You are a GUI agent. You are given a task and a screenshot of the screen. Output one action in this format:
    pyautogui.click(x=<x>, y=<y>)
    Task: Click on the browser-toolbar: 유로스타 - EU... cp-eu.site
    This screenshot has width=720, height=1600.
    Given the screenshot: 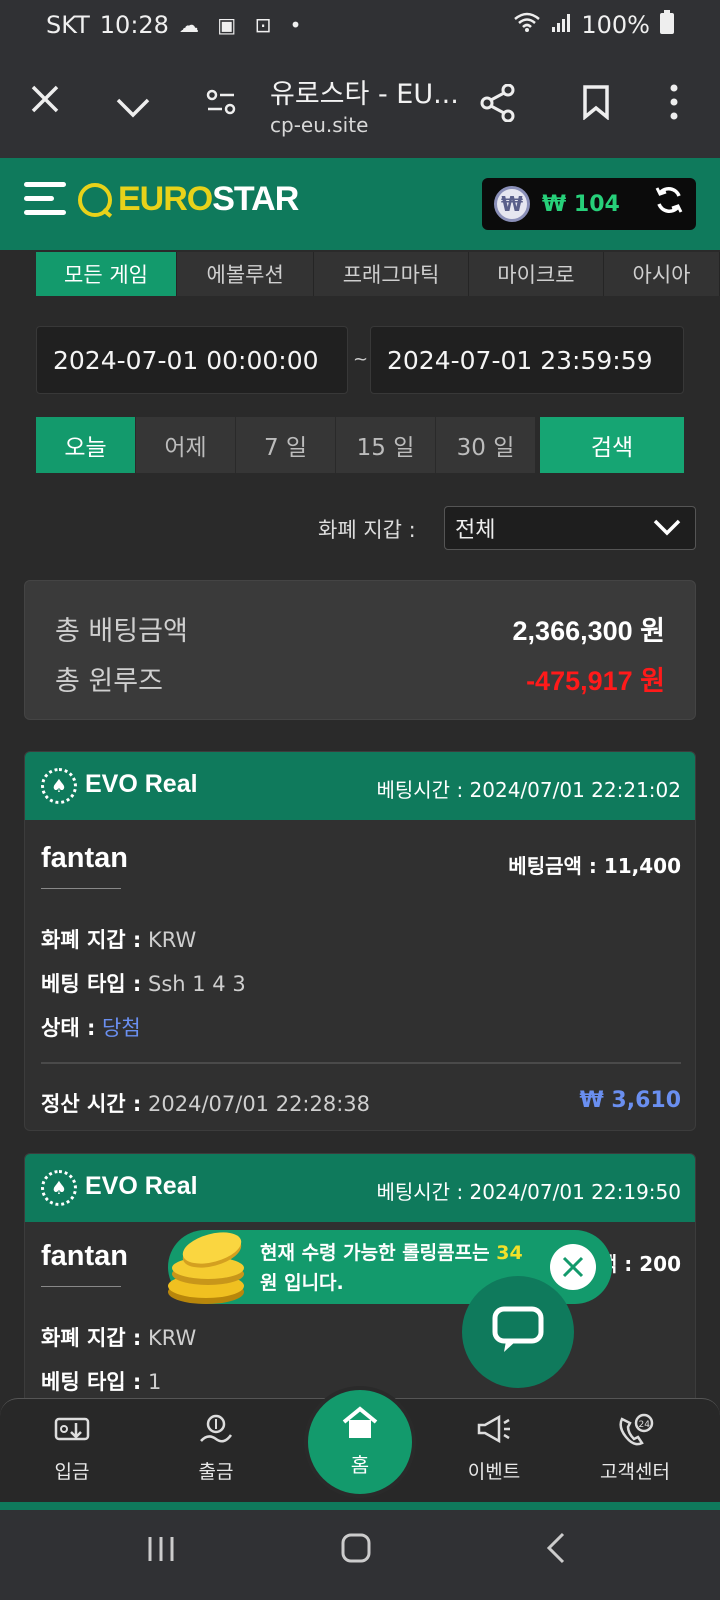 What is the action you would take?
    pyautogui.click(x=360, y=104)
    